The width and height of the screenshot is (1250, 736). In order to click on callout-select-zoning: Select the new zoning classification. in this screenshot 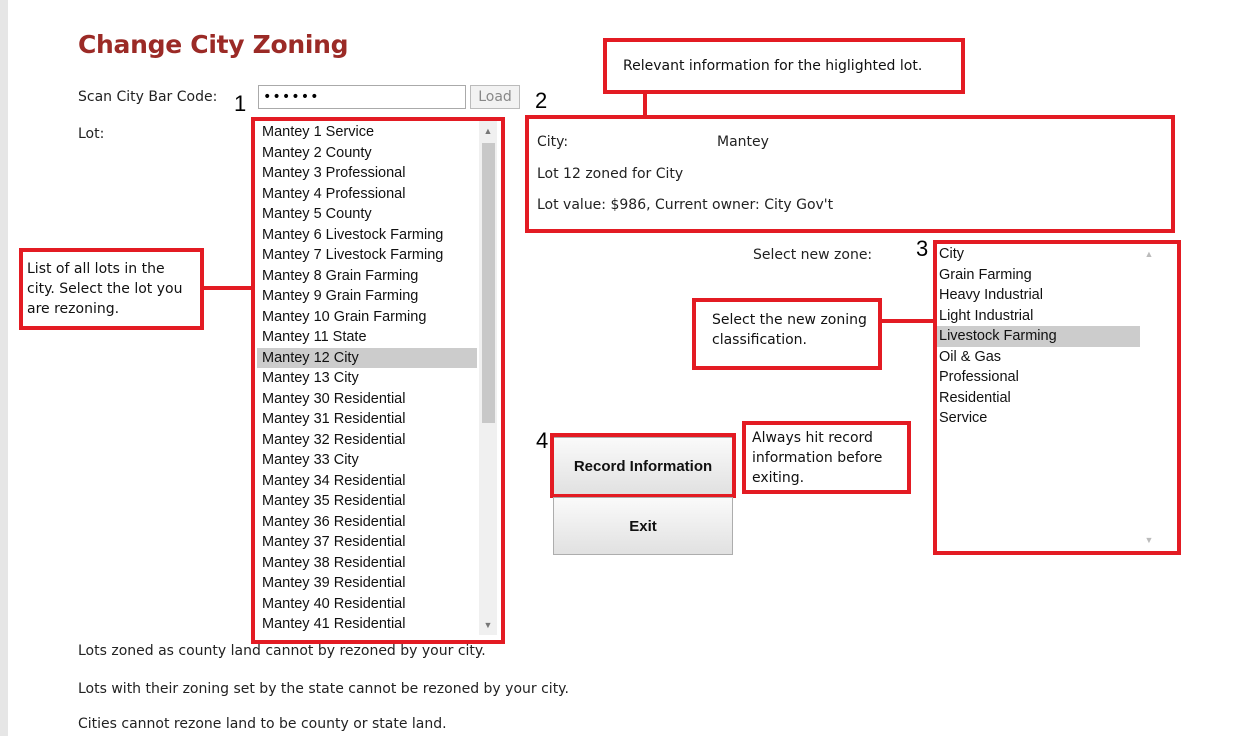, I will do `click(787, 334)`.